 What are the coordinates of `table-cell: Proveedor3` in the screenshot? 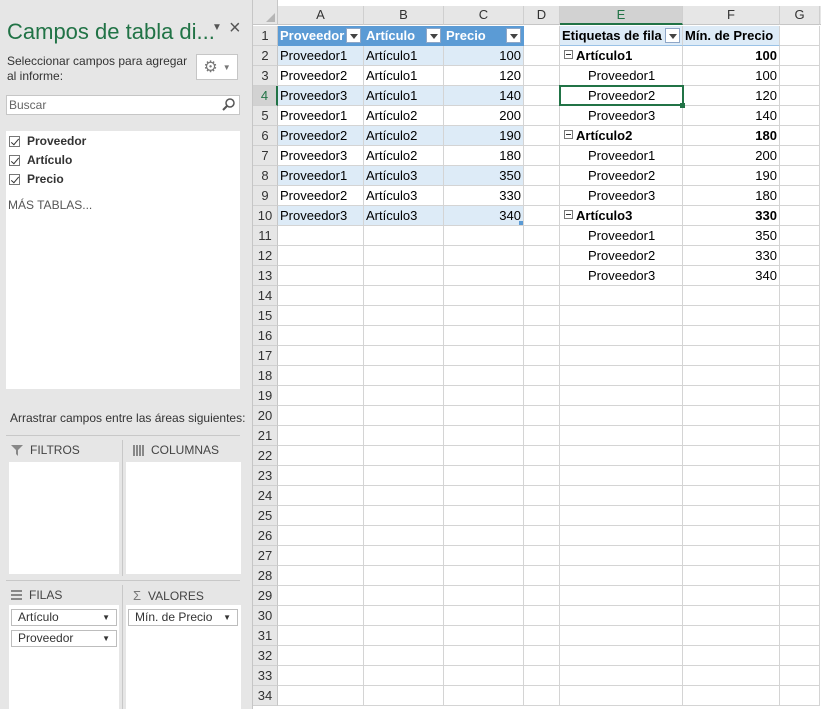 It's located at (321, 96).